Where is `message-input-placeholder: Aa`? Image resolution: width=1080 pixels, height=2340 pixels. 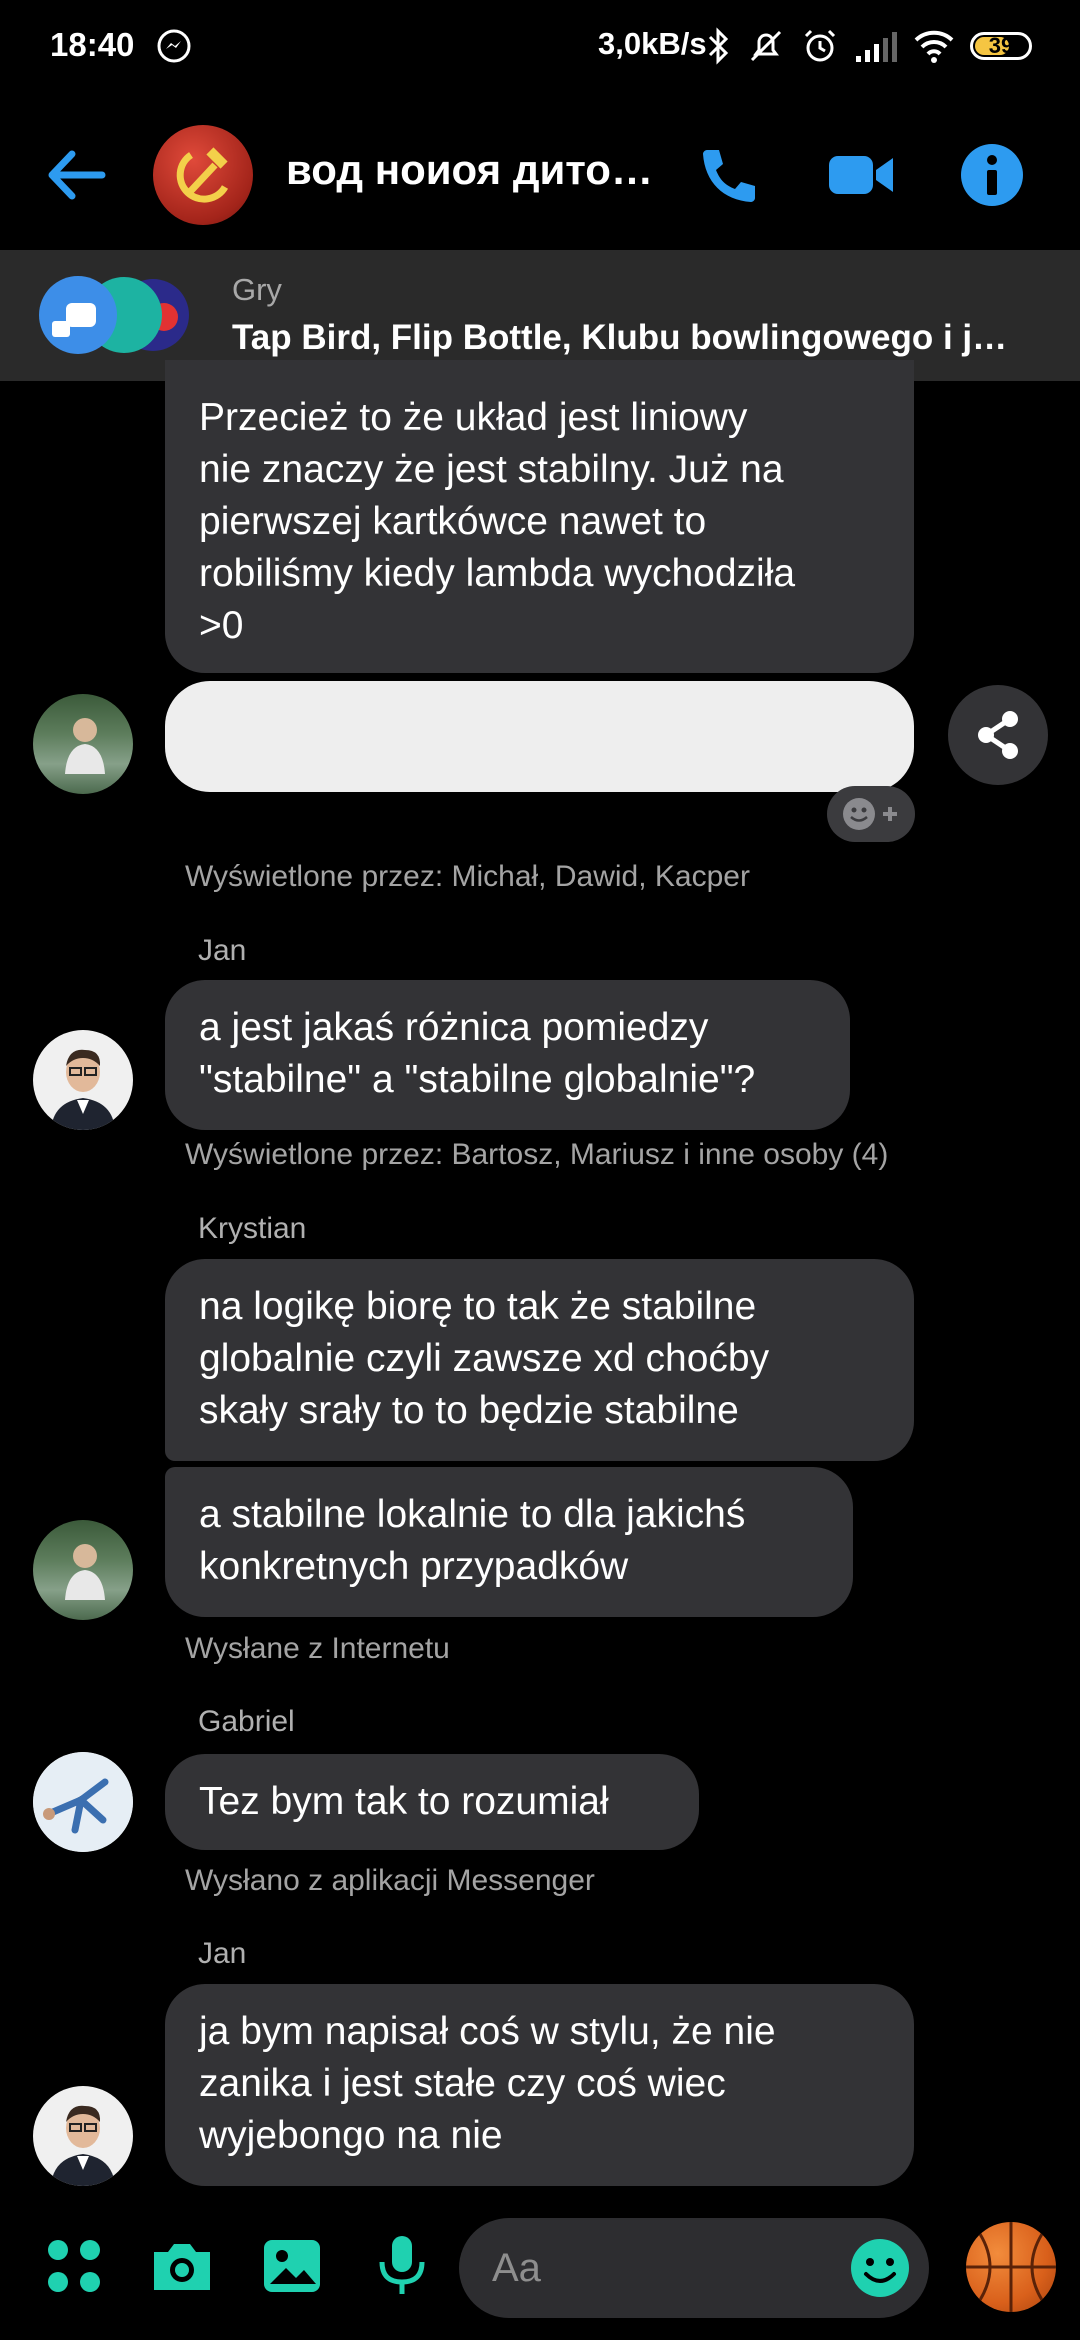 message-input-placeholder: Aa is located at coordinates (516, 2268).